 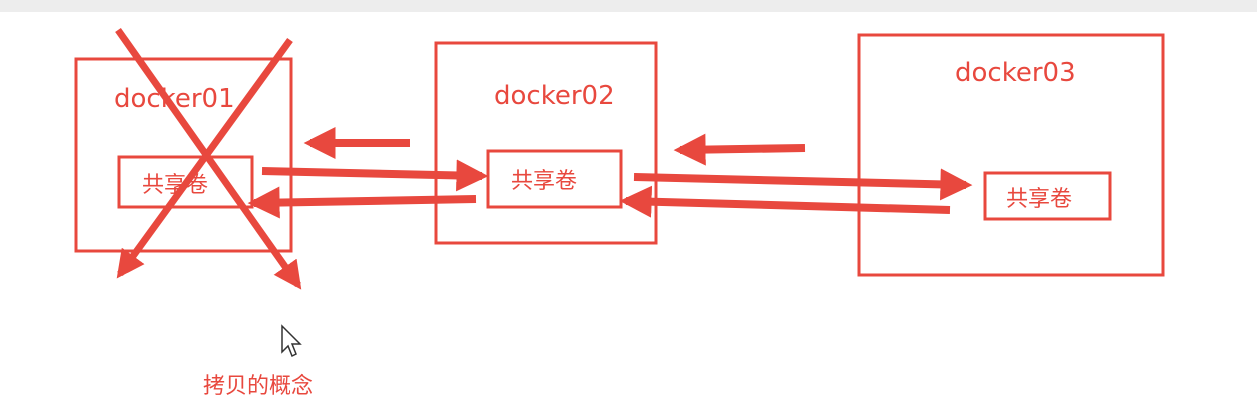 What do you see at coordinates (554, 96) in the screenshot?
I see `container-title-docker02: docker02` at bounding box center [554, 96].